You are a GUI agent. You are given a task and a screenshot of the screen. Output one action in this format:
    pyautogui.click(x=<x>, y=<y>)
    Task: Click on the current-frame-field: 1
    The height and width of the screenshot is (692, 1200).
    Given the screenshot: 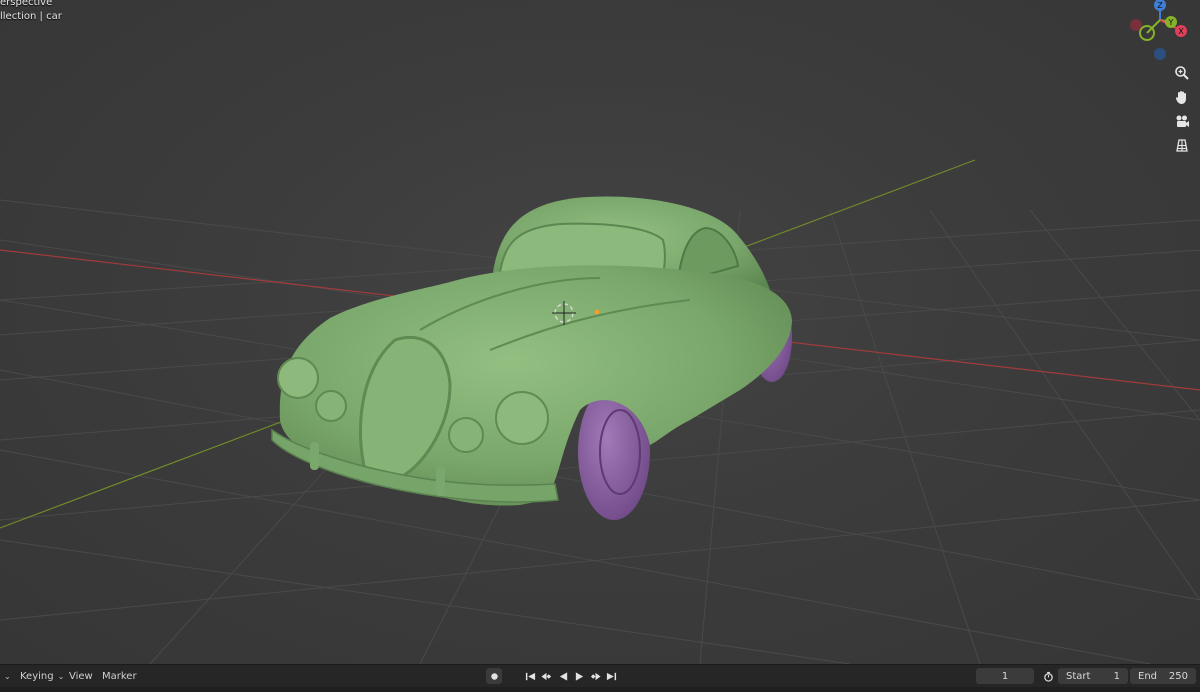 What is the action you would take?
    pyautogui.click(x=1005, y=676)
    